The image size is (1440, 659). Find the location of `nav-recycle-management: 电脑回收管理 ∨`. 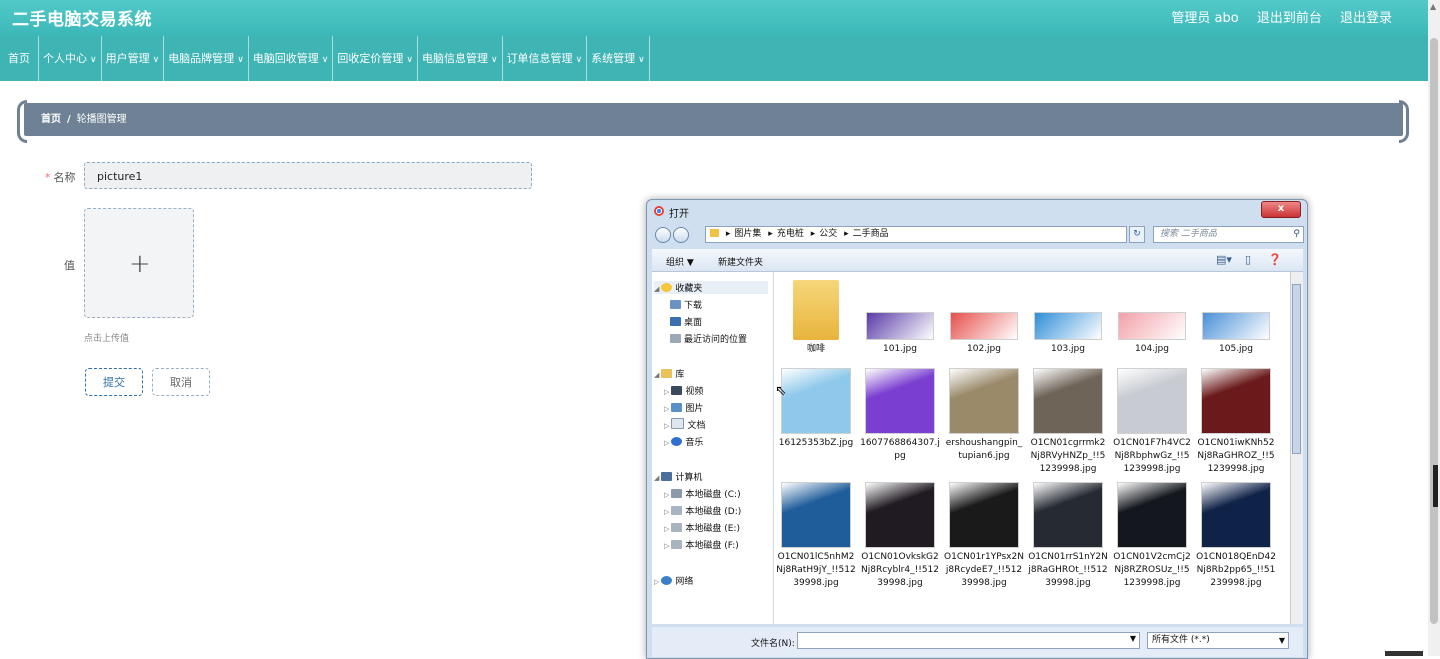

nav-recycle-management: 电脑回收管理 ∨ is located at coordinates (291, 58).